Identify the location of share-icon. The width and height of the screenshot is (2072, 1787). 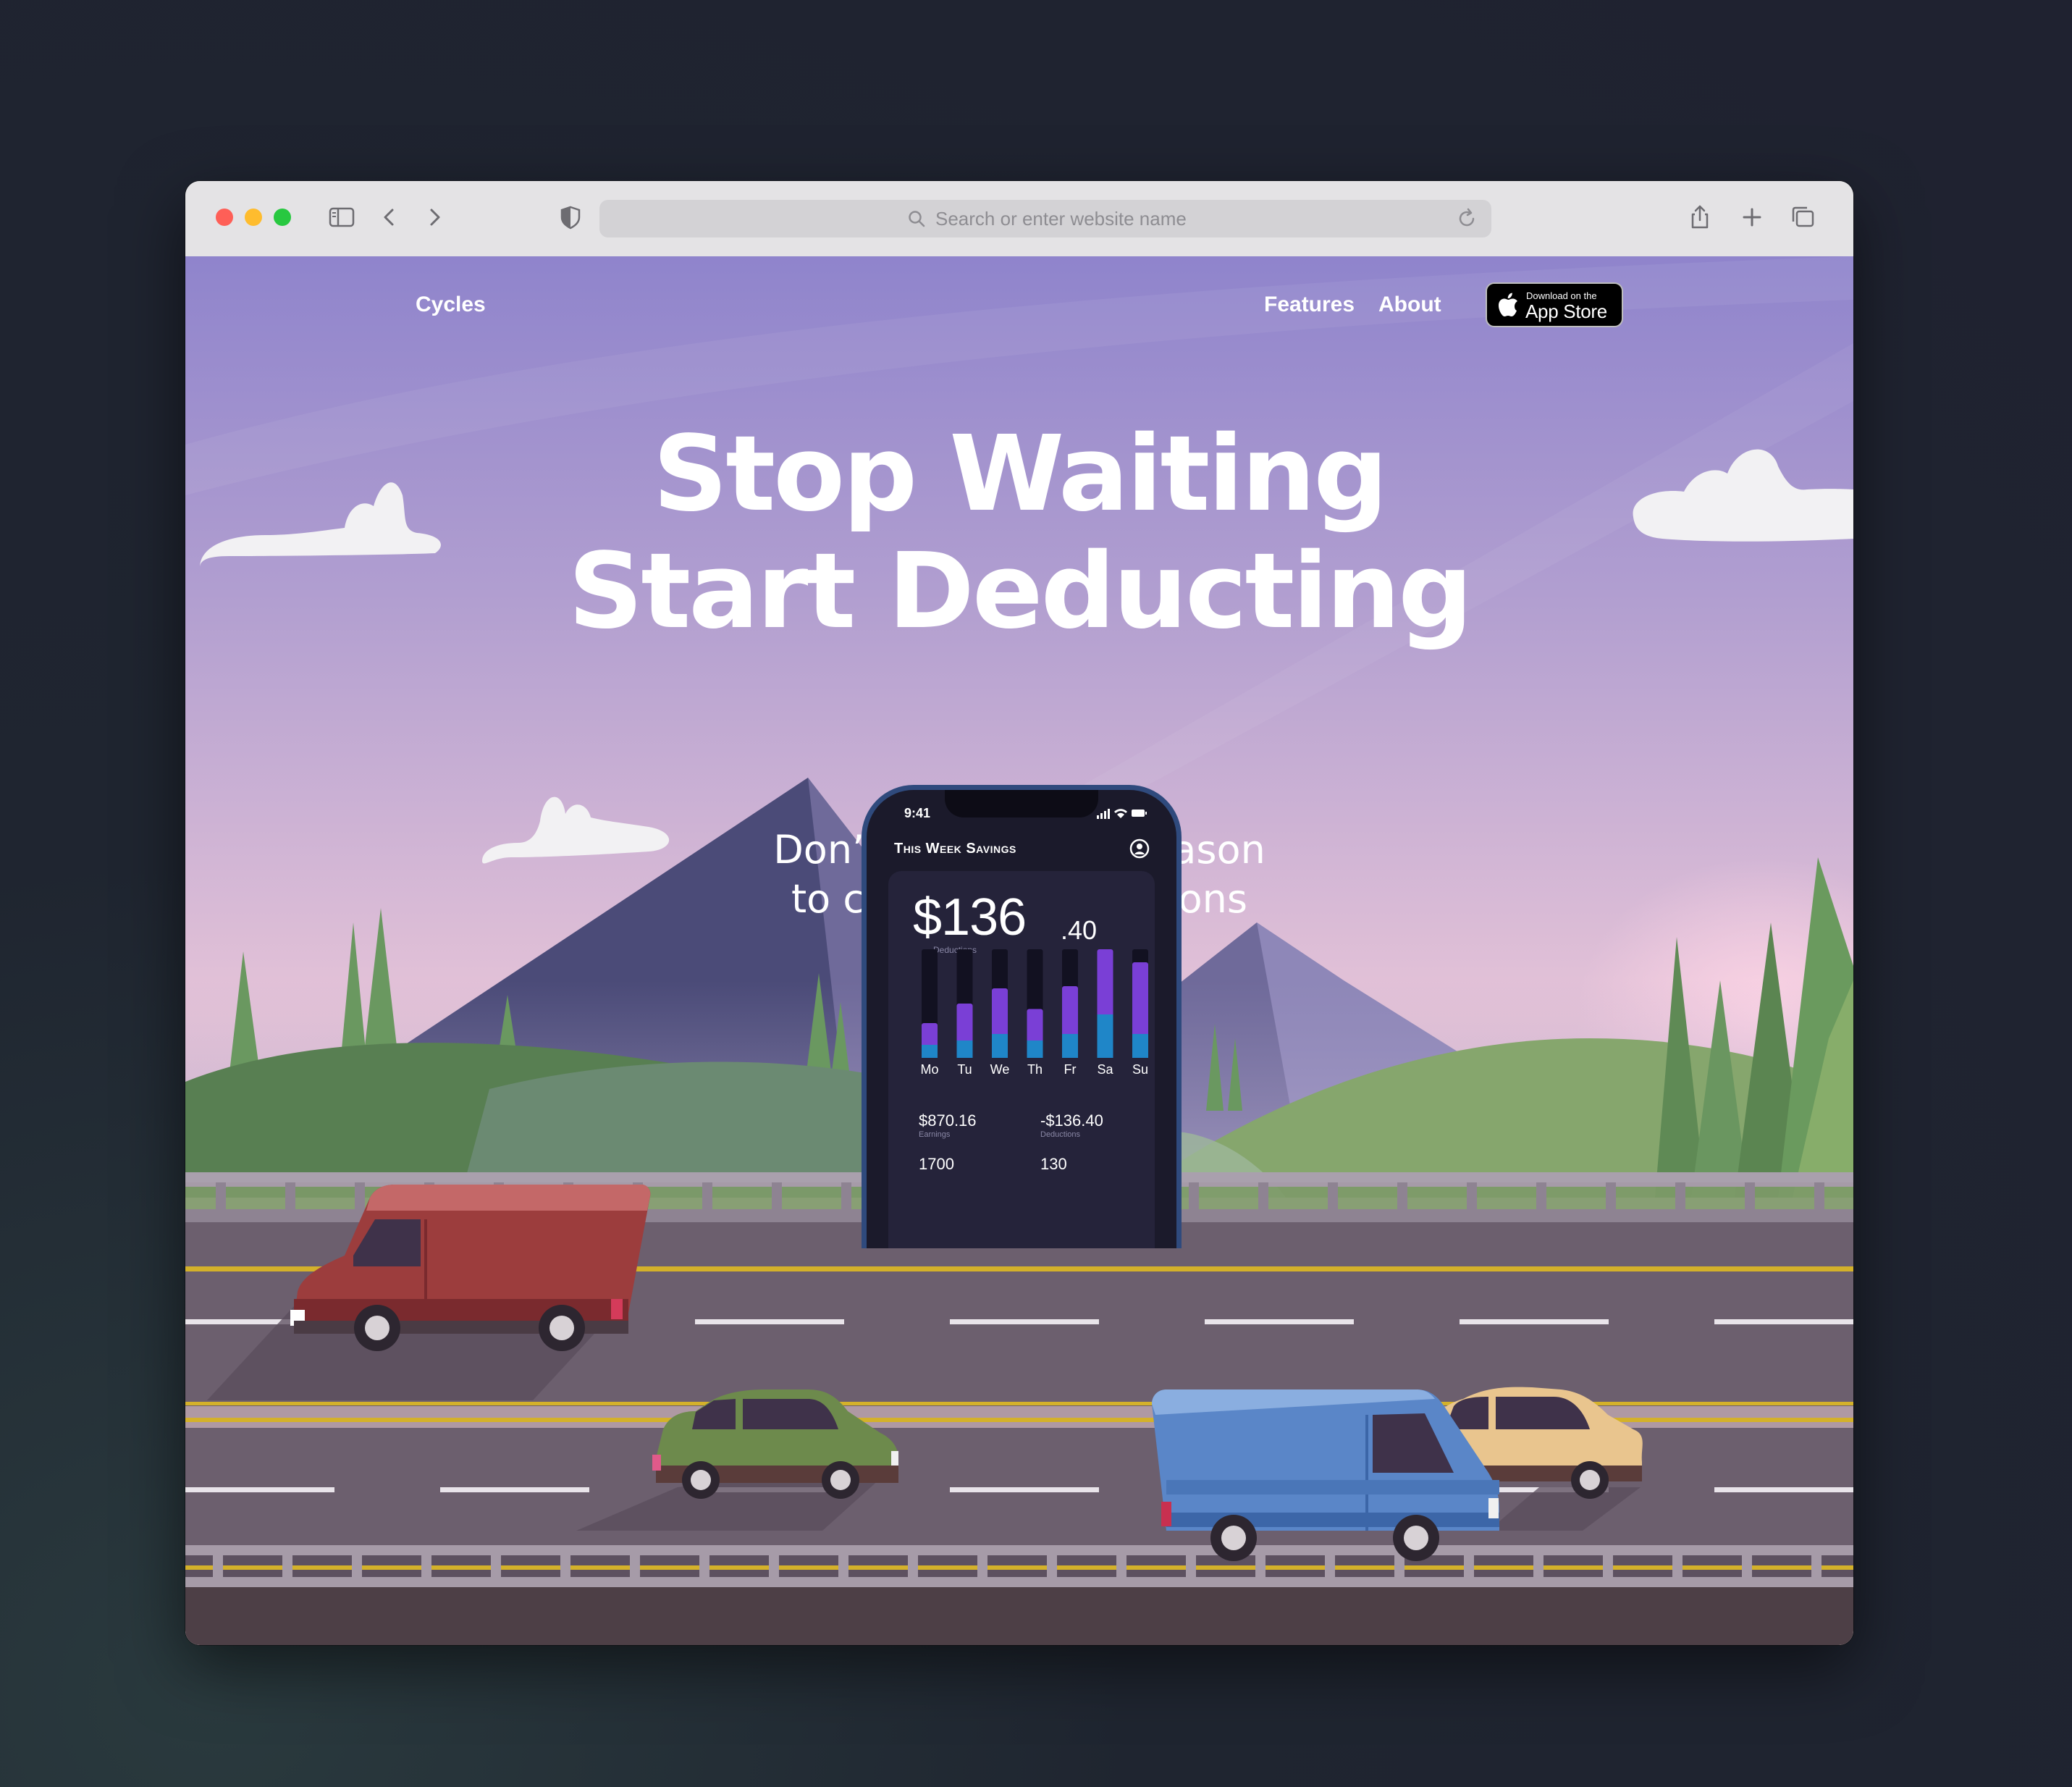
(1699, 218).